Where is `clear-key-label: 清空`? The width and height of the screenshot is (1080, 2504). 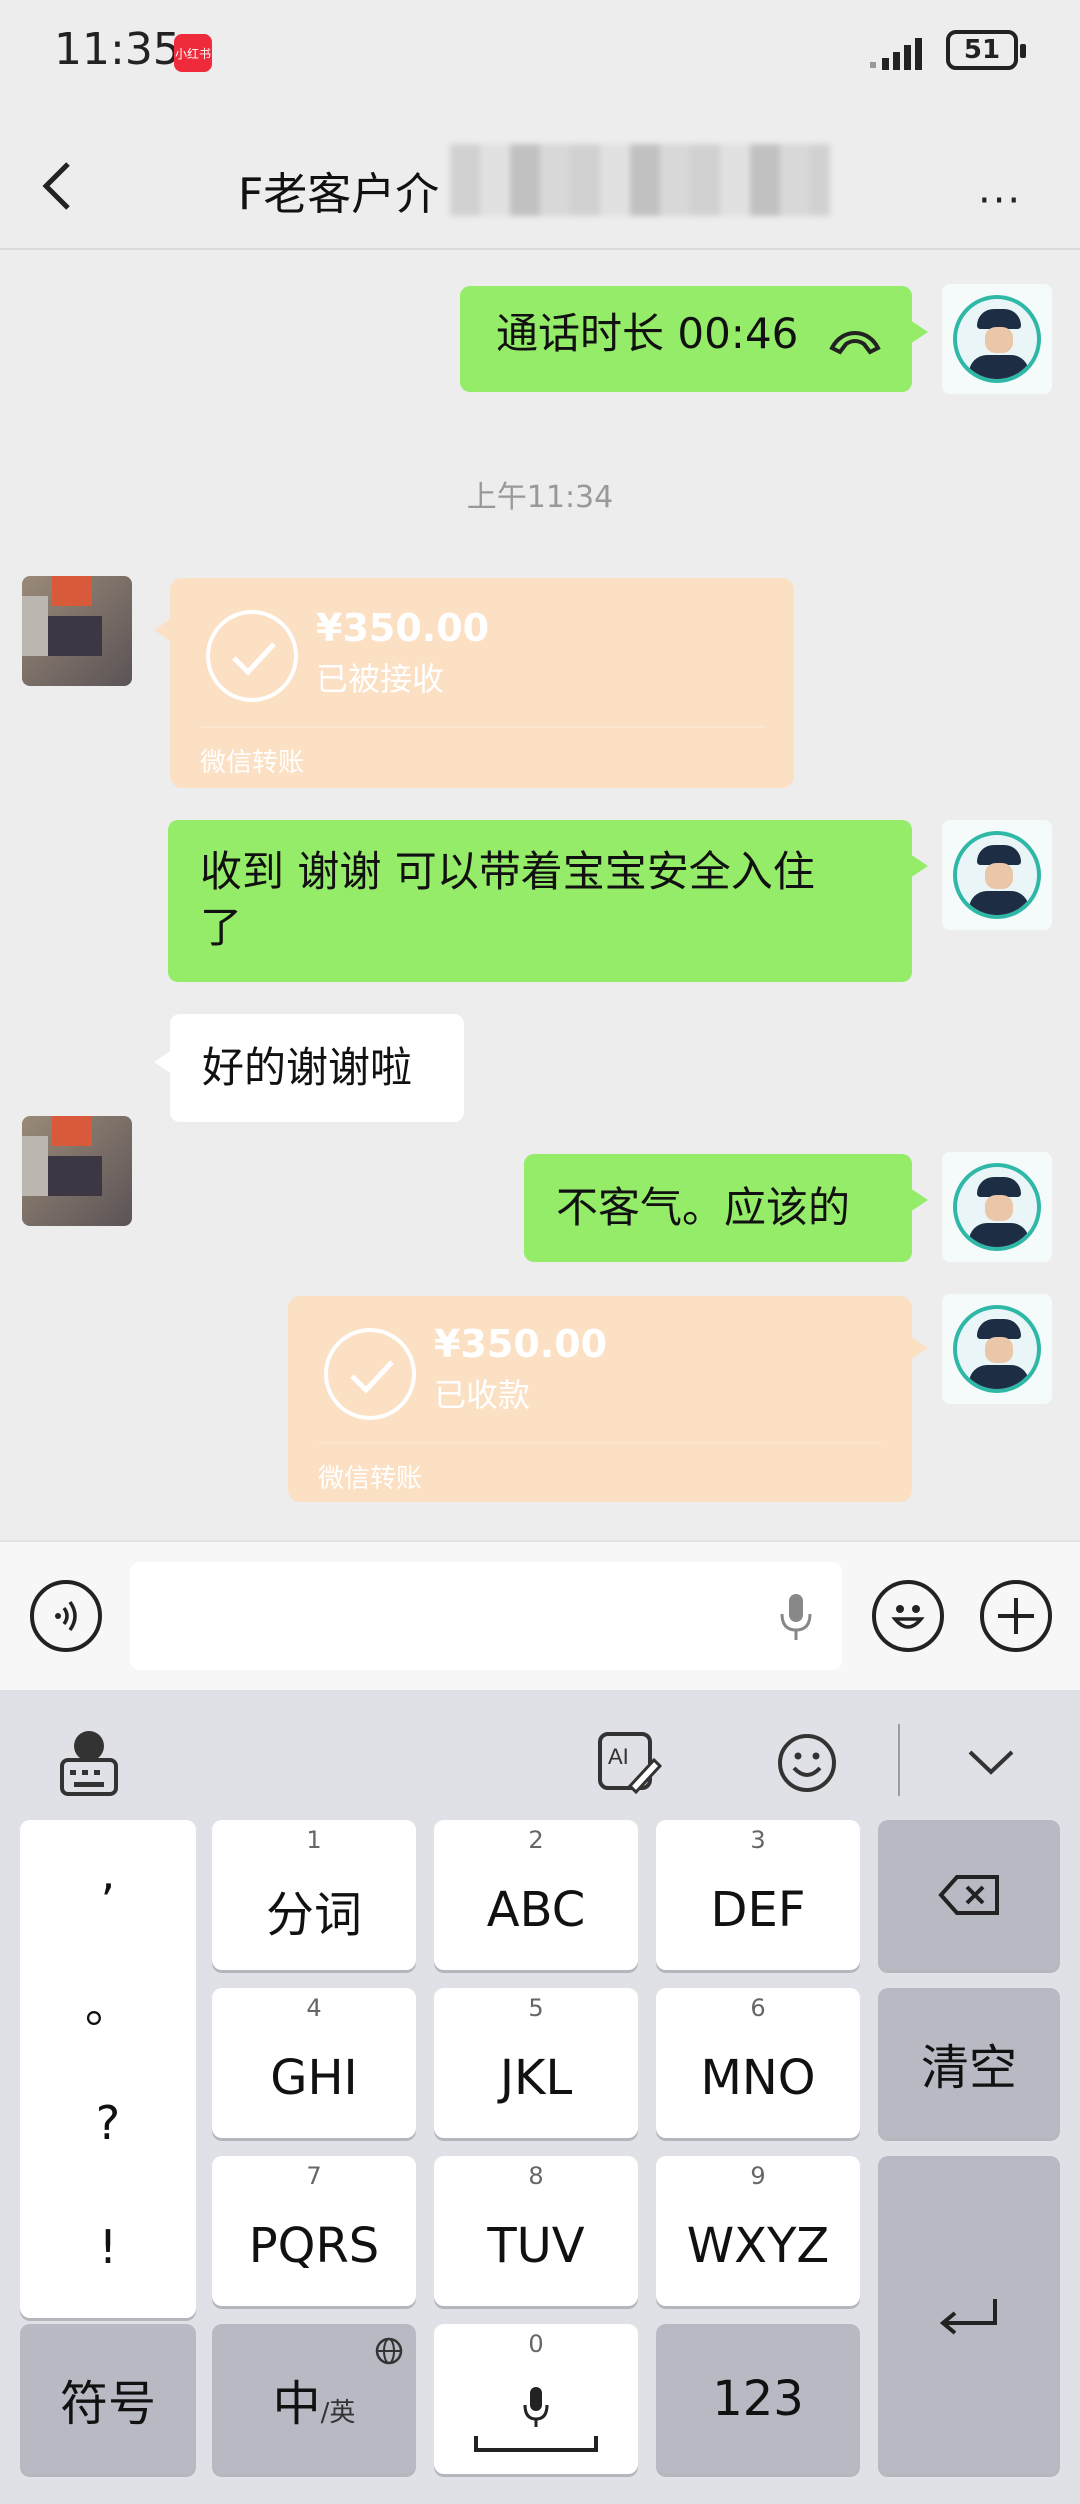 clear-key-label: 清空 is located at coordinates (968, 2068).